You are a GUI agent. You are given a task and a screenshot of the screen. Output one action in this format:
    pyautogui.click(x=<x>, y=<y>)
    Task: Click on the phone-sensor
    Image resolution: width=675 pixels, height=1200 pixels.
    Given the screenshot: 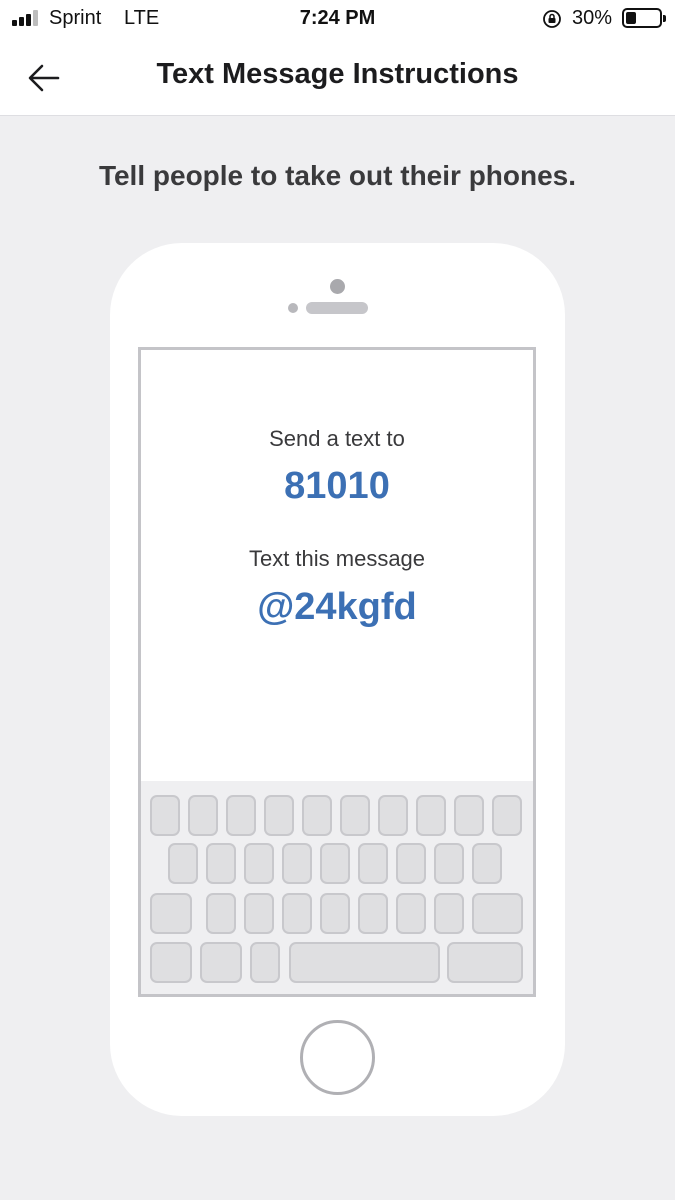 What is the action you would take?
    pyautogui.click(x=293, y=308)
    